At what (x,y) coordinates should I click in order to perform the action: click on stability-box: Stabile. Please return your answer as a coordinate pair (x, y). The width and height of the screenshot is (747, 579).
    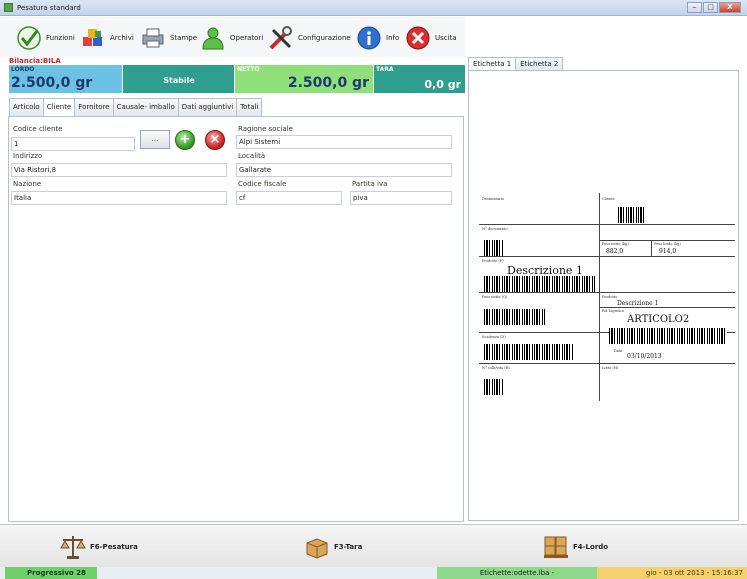
    Looking at the image, I should click on (178, 79).